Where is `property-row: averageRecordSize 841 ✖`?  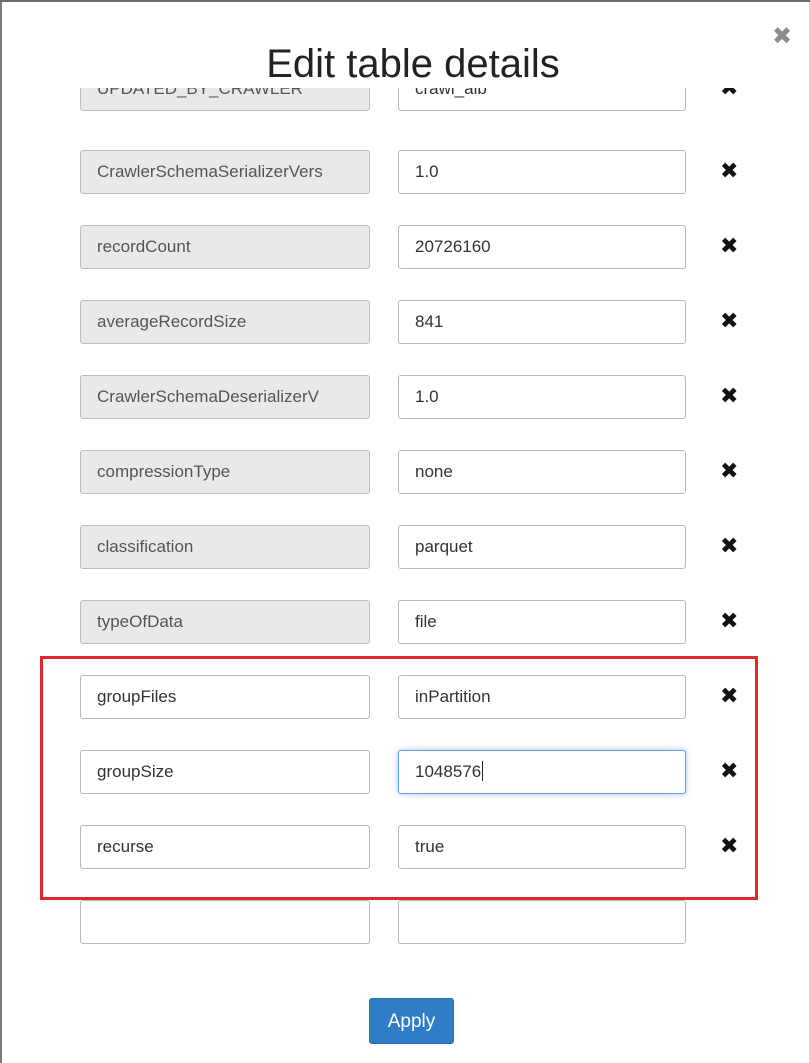 property-row: averageRecordSize 841 ✖ is located at coordinates (405, 330).